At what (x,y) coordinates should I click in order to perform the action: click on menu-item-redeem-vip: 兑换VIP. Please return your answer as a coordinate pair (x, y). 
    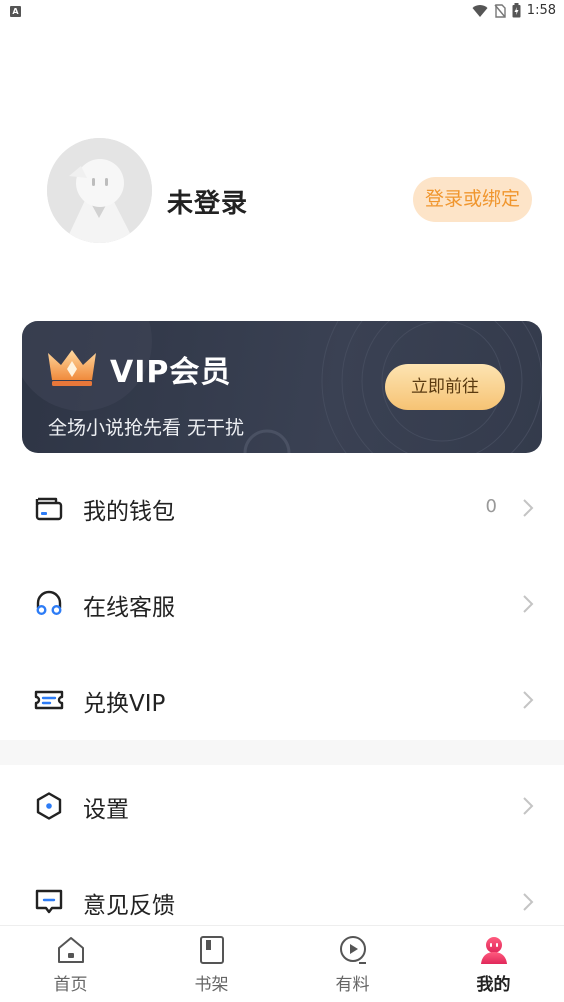
    Looking at the image, I should click on (282, 700).